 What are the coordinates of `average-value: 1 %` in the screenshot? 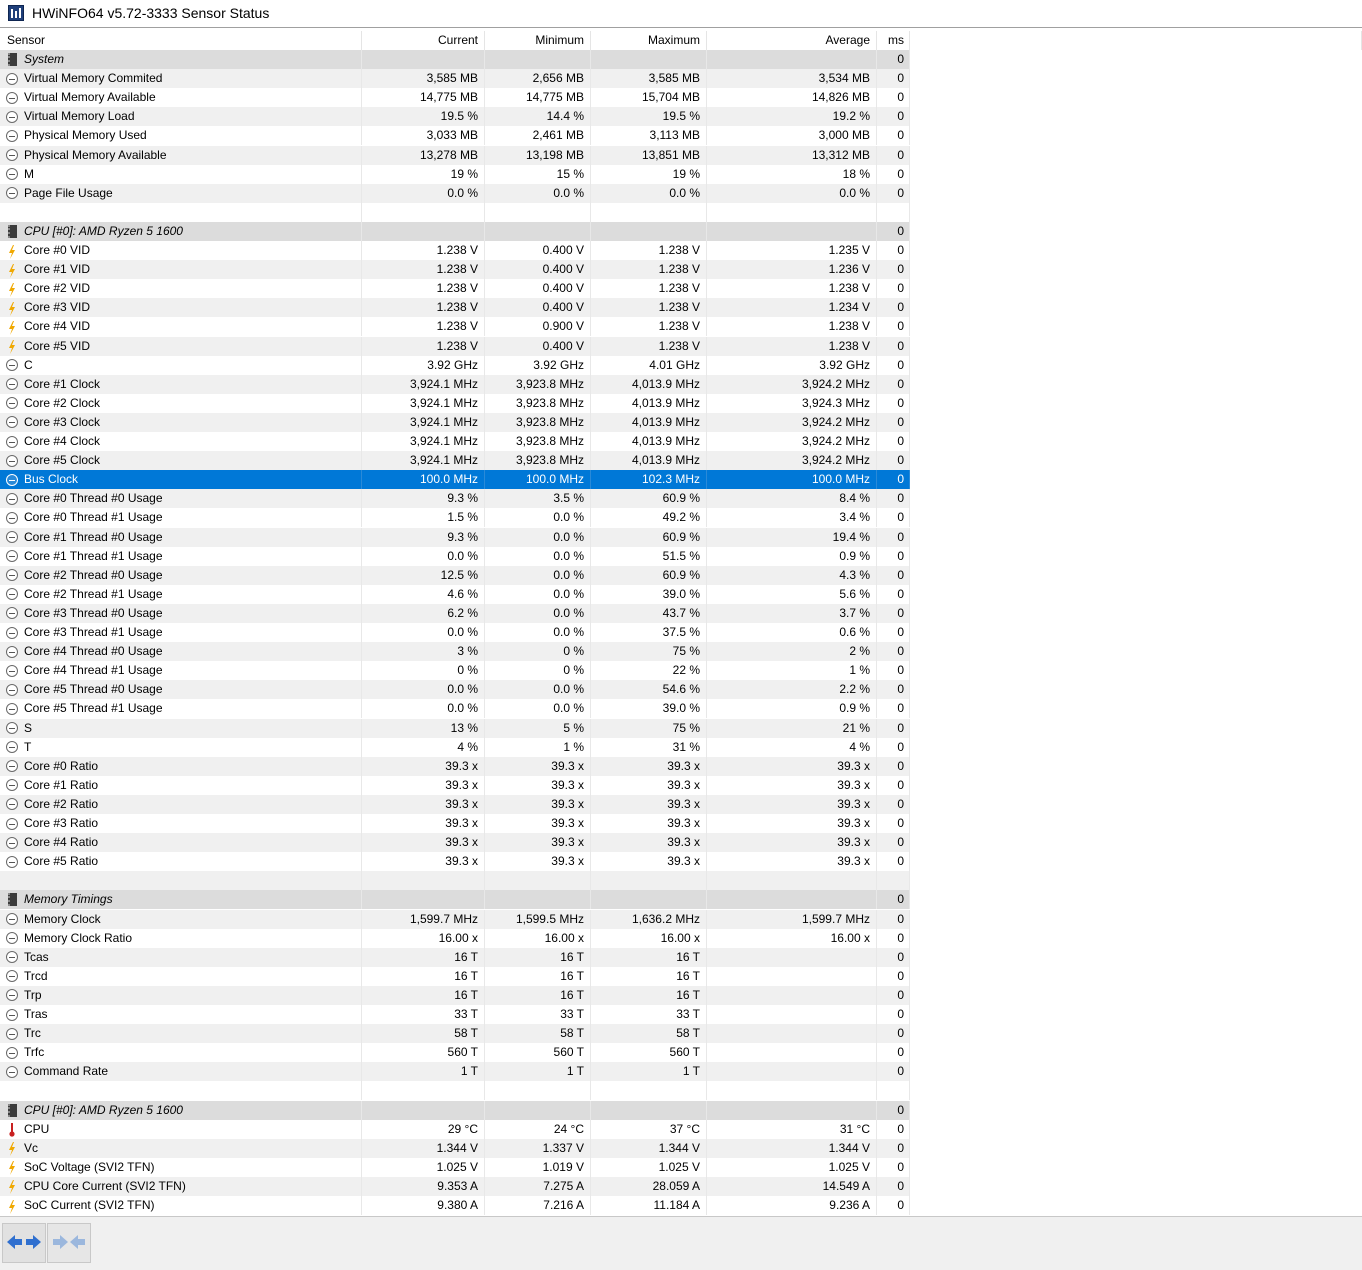 It's located at (792, 671).